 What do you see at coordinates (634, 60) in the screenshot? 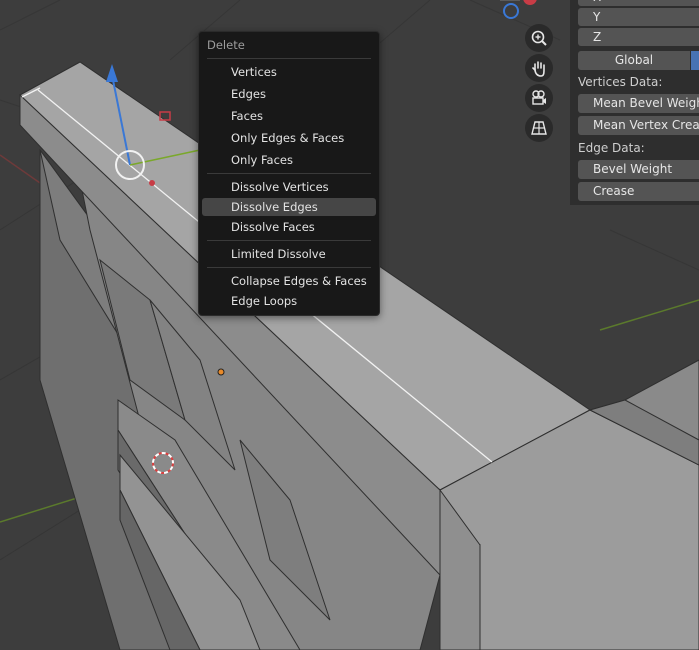
I see `orientation-global-button: Global` at bounding box center [634, 60].